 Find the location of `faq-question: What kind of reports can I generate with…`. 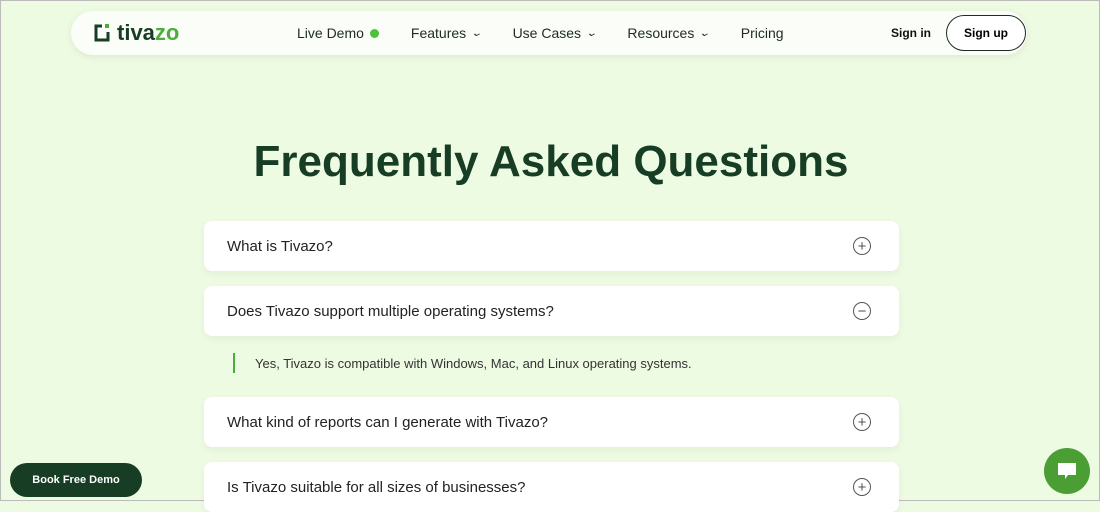

faq-question: What kind of reports can I generate with… is located at coordinates (387, 422).